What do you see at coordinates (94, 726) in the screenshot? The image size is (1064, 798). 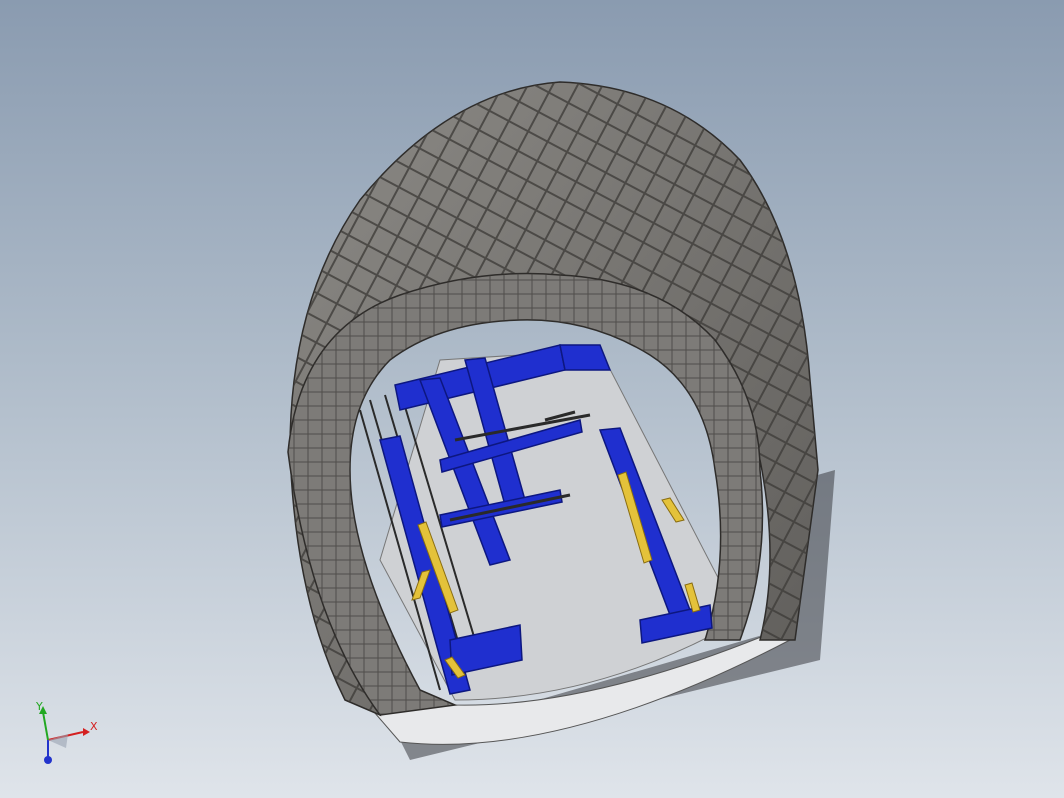 I see `x-axis-label: X` at bounding box center [94, 726].